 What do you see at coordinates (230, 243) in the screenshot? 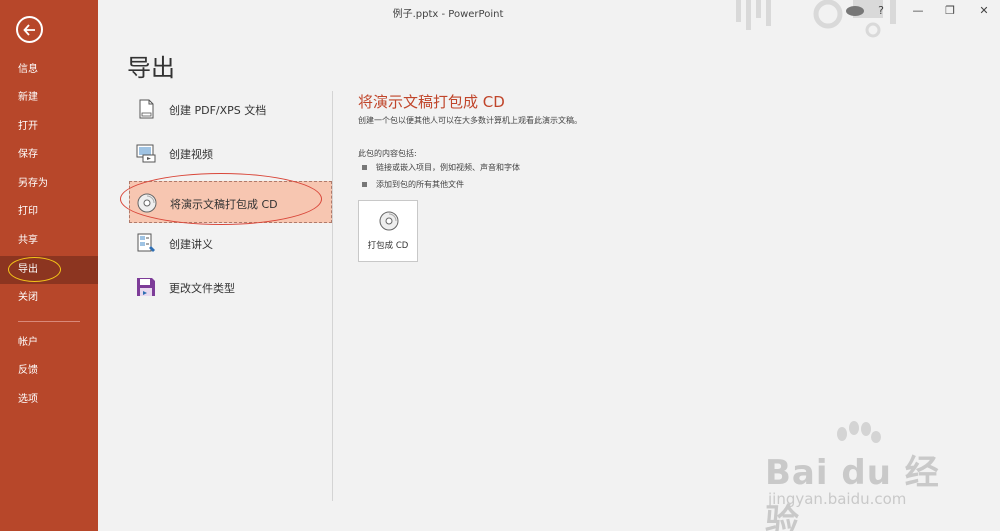
I see `option-create-handouts: 创建讲义` at bounding box center [230, 243].